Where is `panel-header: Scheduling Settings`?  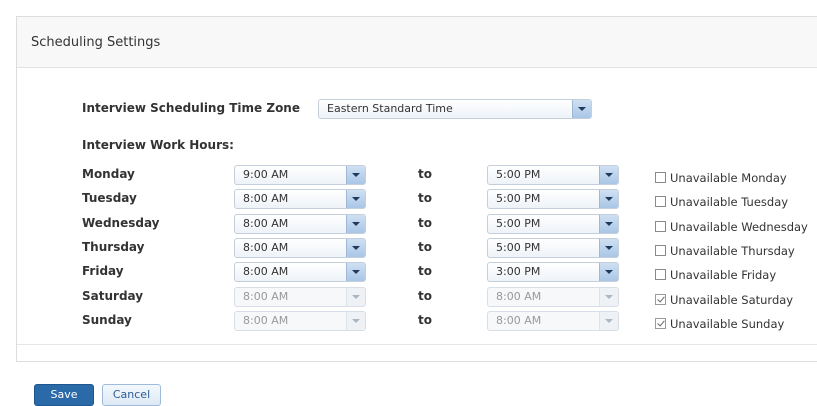 panel-header: Scheduling Settings is located at coordinates (417, 42).